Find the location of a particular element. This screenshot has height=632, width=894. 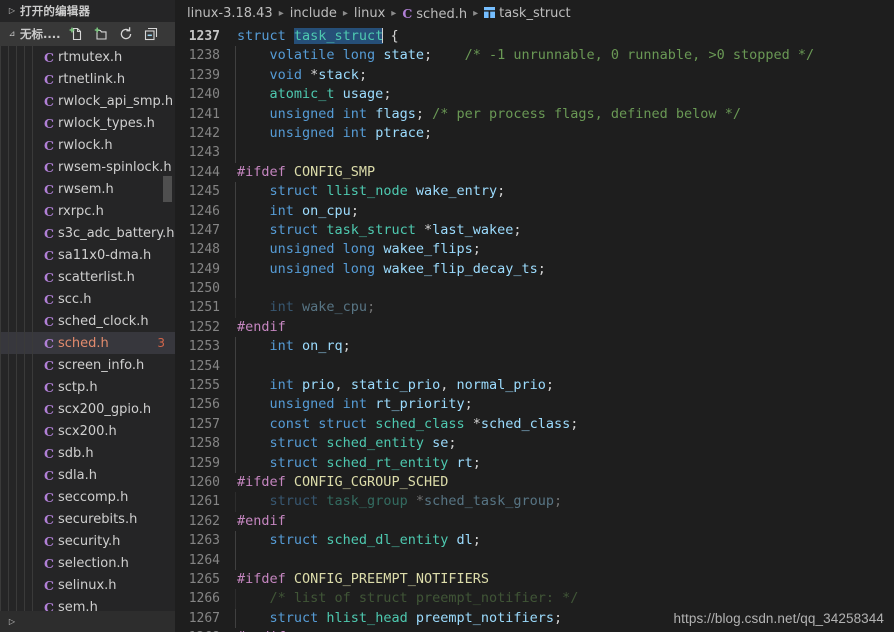

collapsed-section-header: ▷ is located at coordinates (87, 621).